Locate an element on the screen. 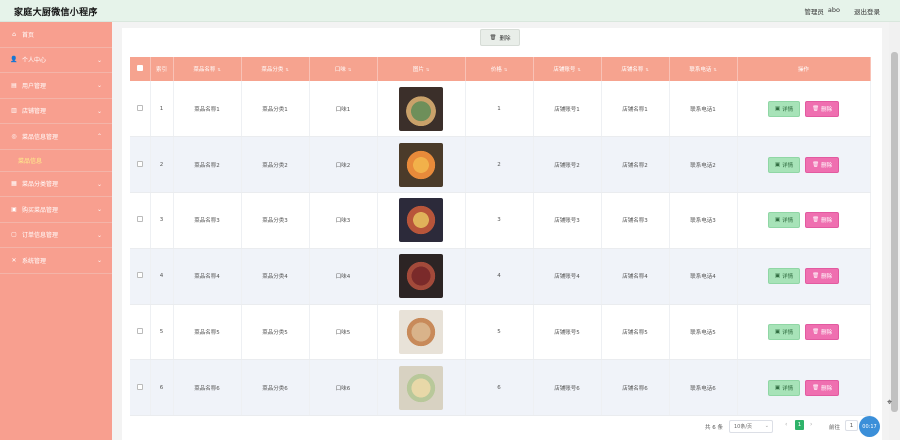  cell-text: 联系电话5 is located at coordinates (703, 333).